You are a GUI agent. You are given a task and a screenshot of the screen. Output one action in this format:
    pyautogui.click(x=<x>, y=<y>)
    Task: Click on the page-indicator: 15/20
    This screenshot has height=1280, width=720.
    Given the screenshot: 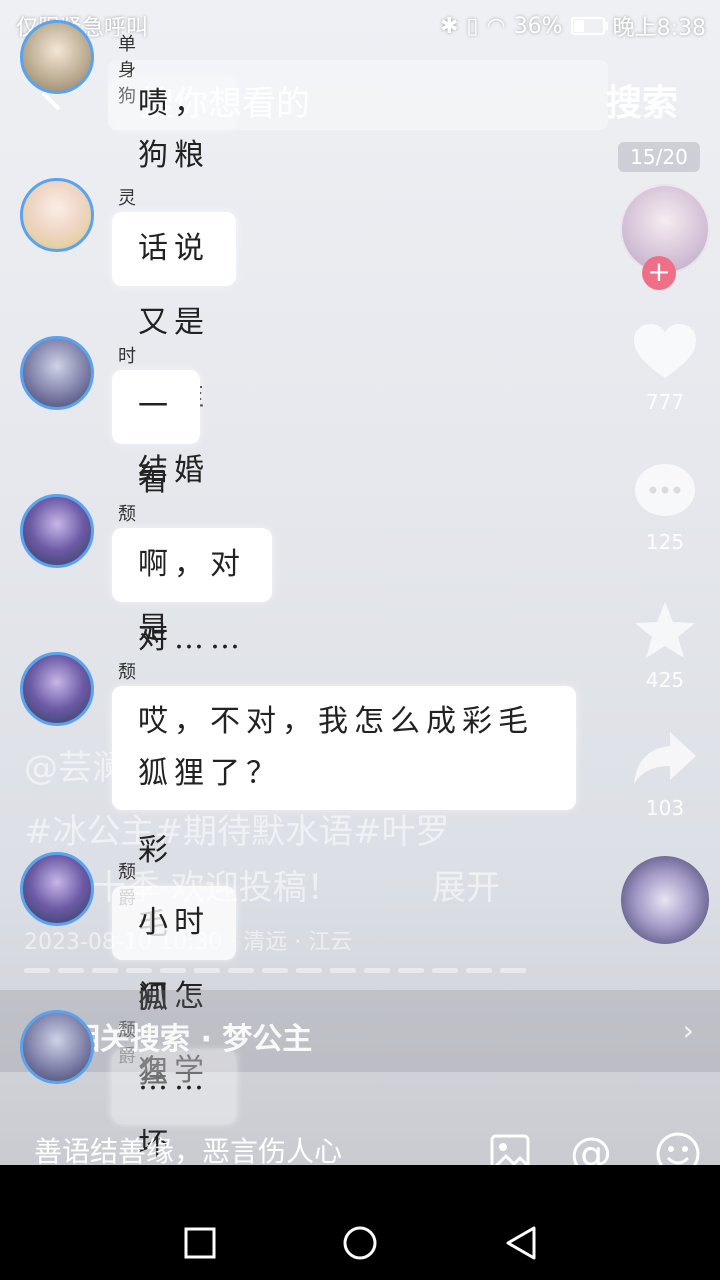 What is the action you would take?
    pyautogui.click(x=659, y=157)
    